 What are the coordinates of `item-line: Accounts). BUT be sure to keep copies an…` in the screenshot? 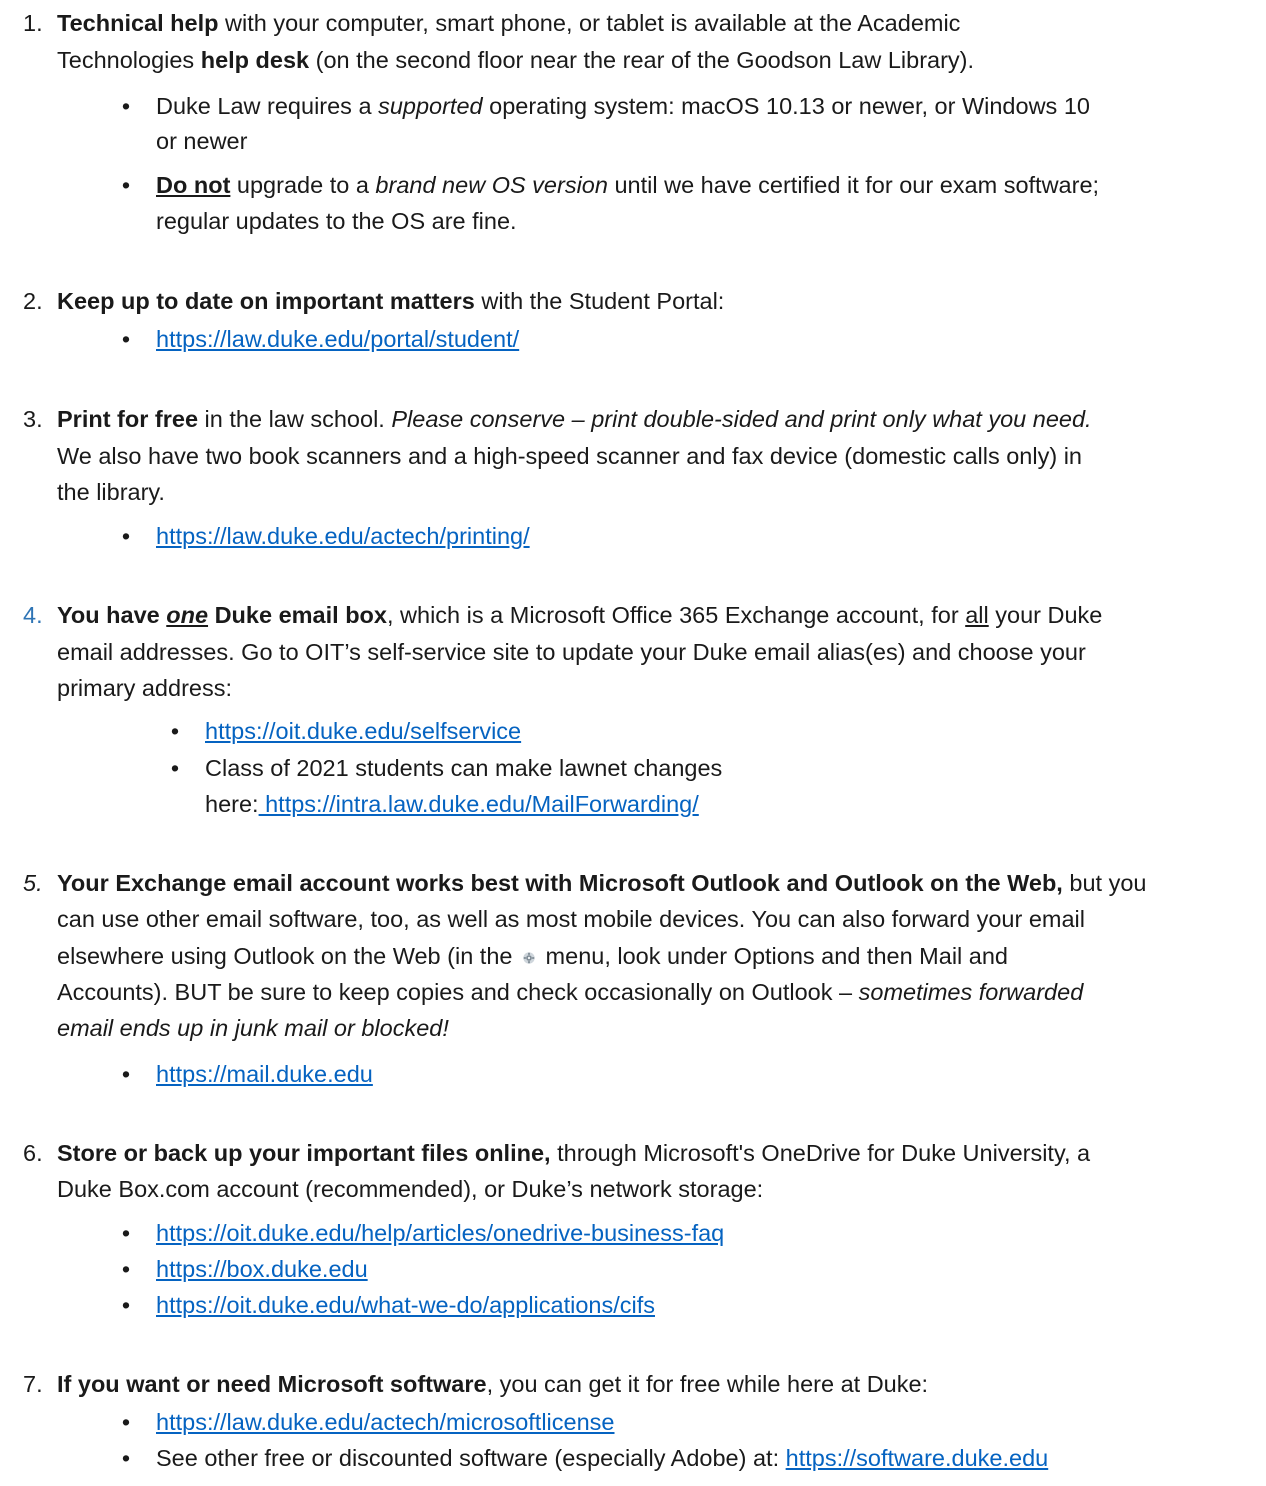 It's located at (570, 992).